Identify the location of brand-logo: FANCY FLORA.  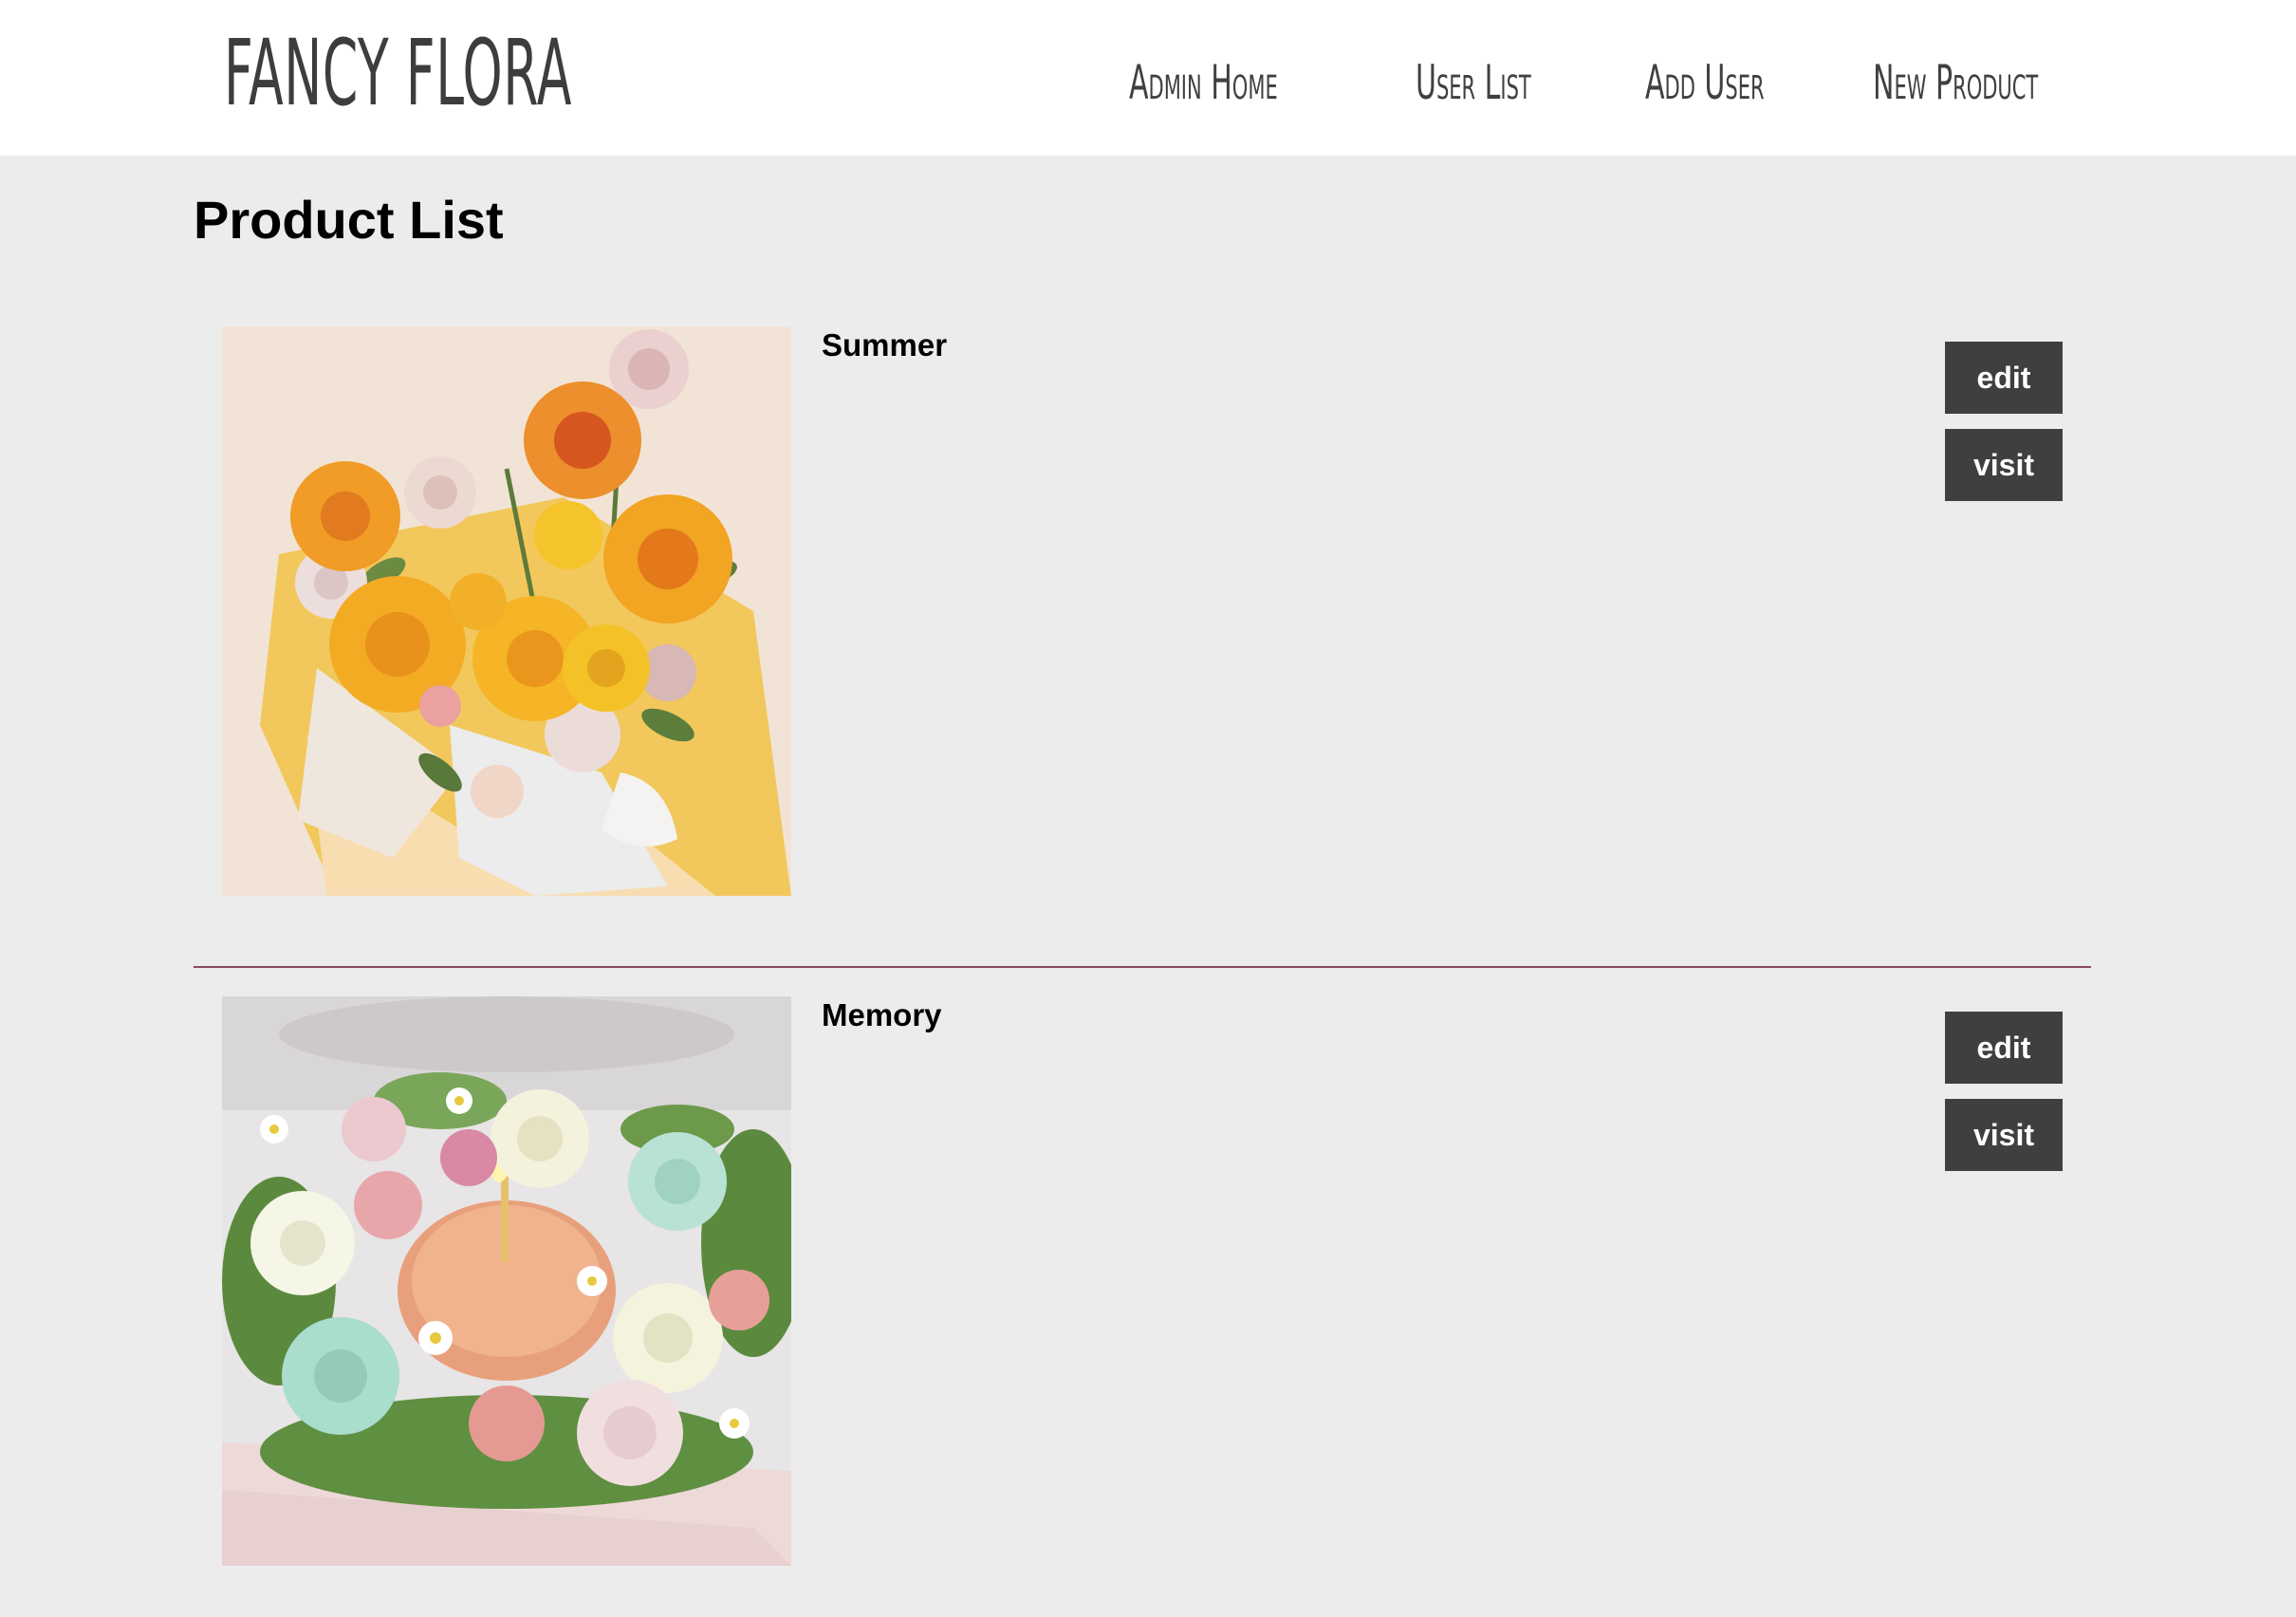
(398, 73).